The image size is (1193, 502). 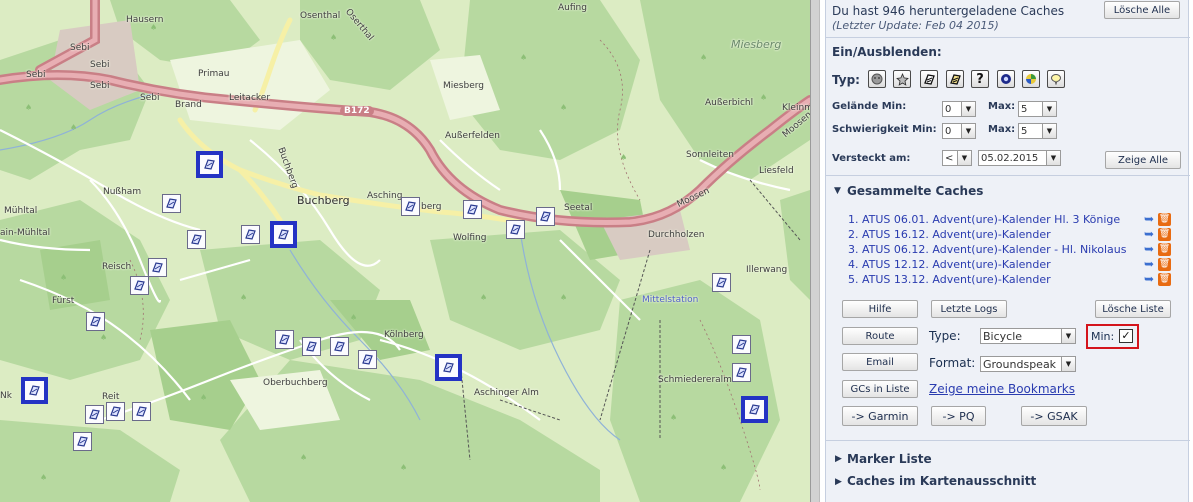 I want to click on gsak-export-button: -> GSAK, so click(x=1054, y=416).